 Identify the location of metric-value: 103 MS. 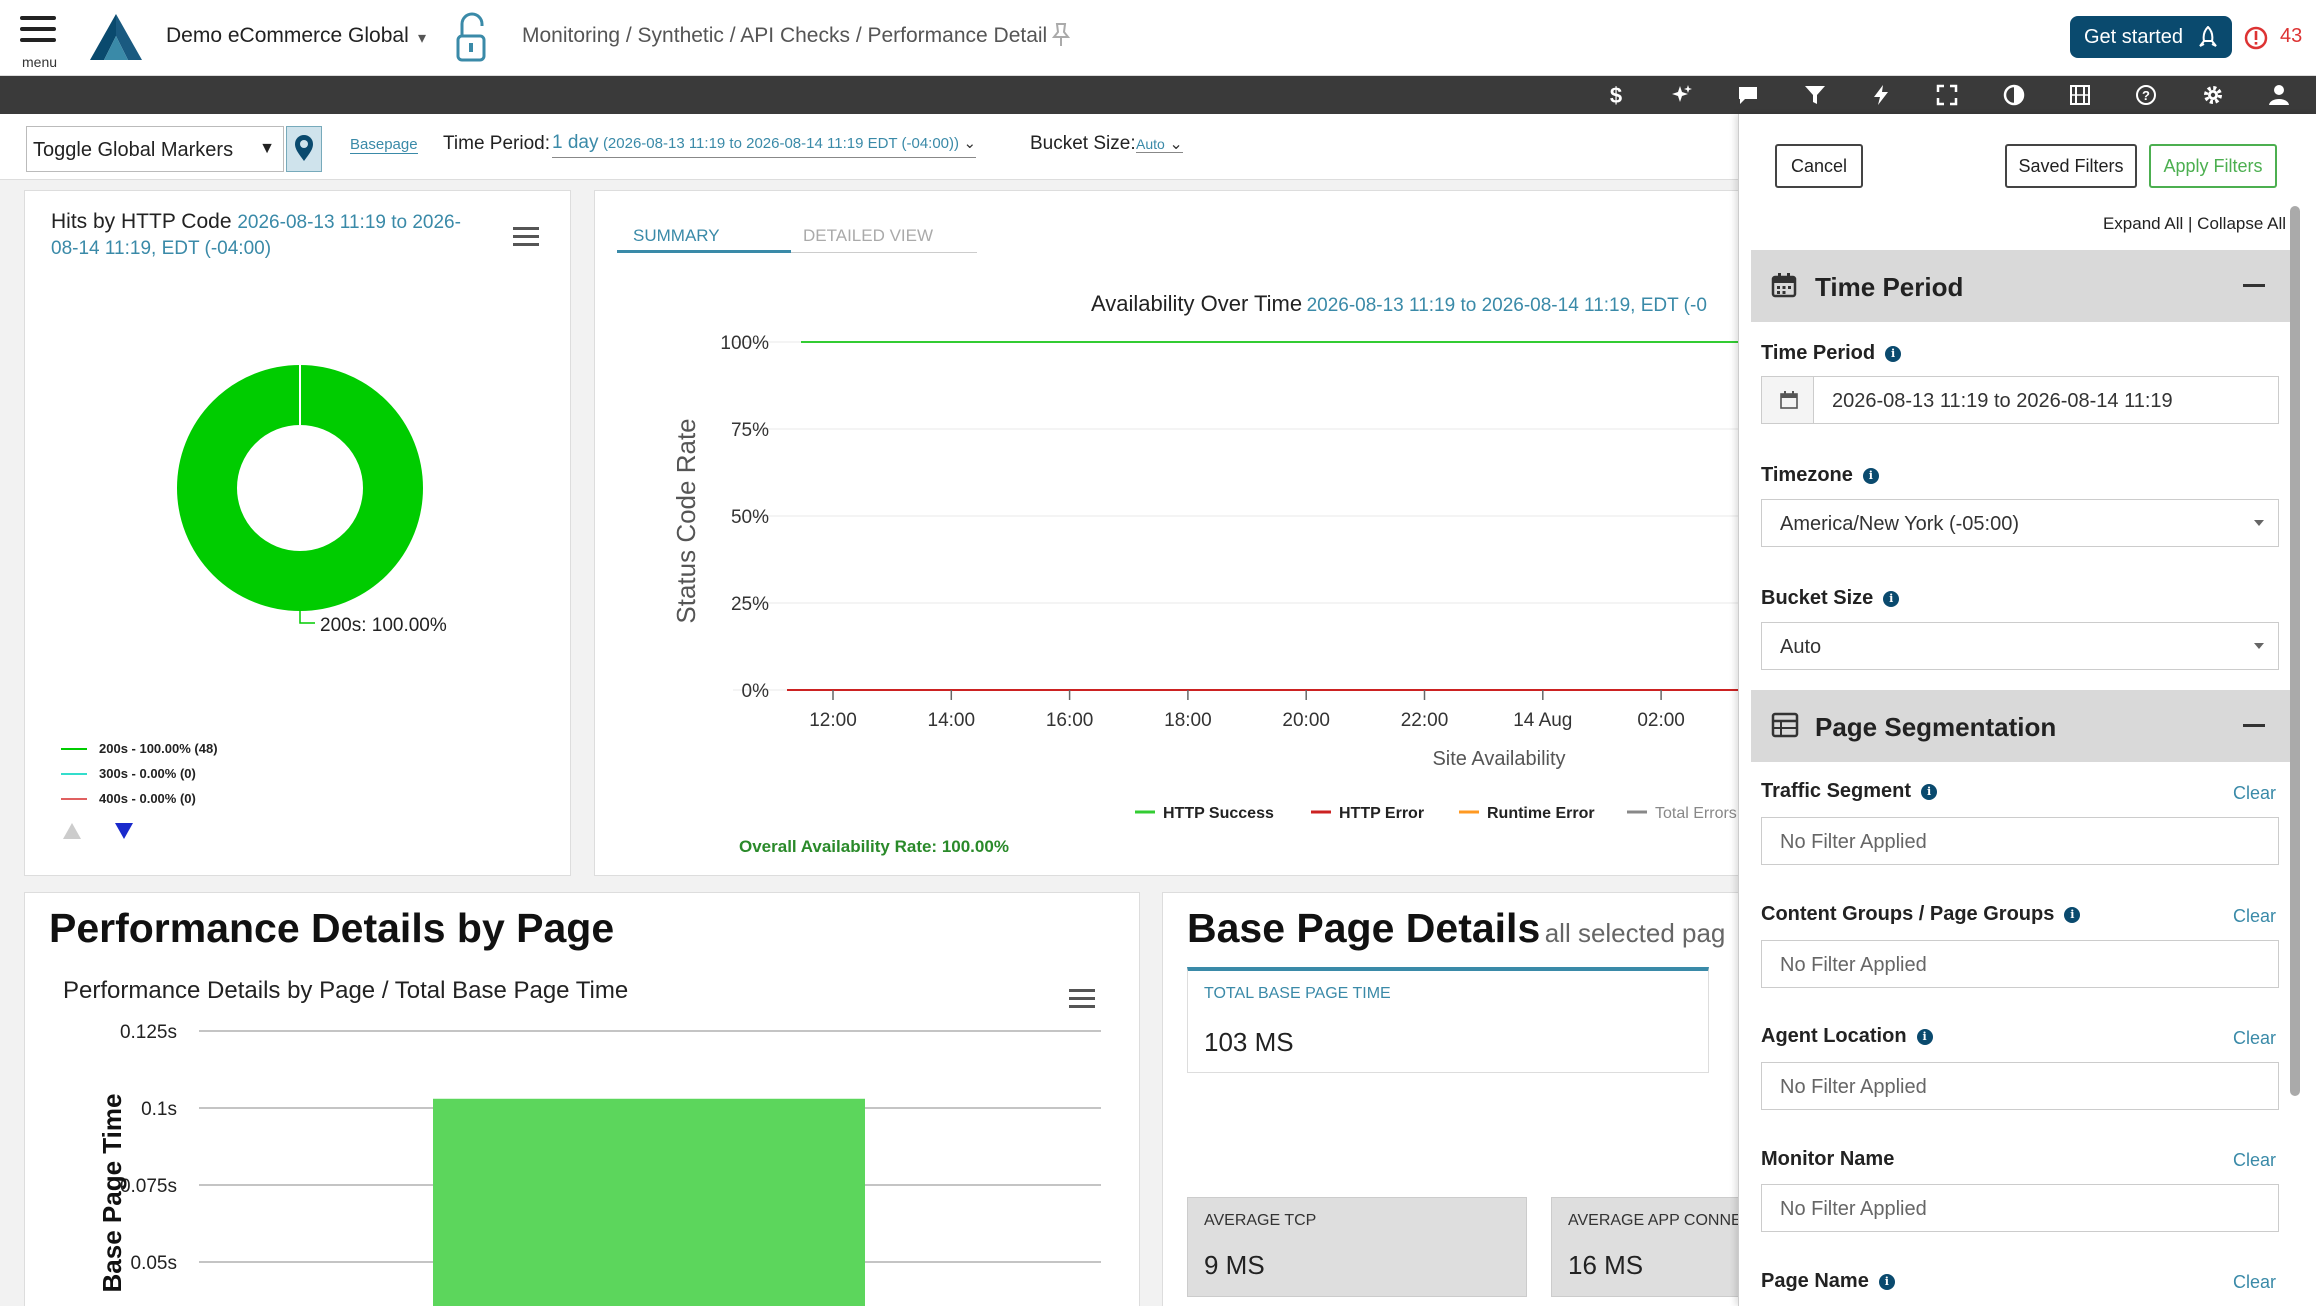
(1249, 1042).